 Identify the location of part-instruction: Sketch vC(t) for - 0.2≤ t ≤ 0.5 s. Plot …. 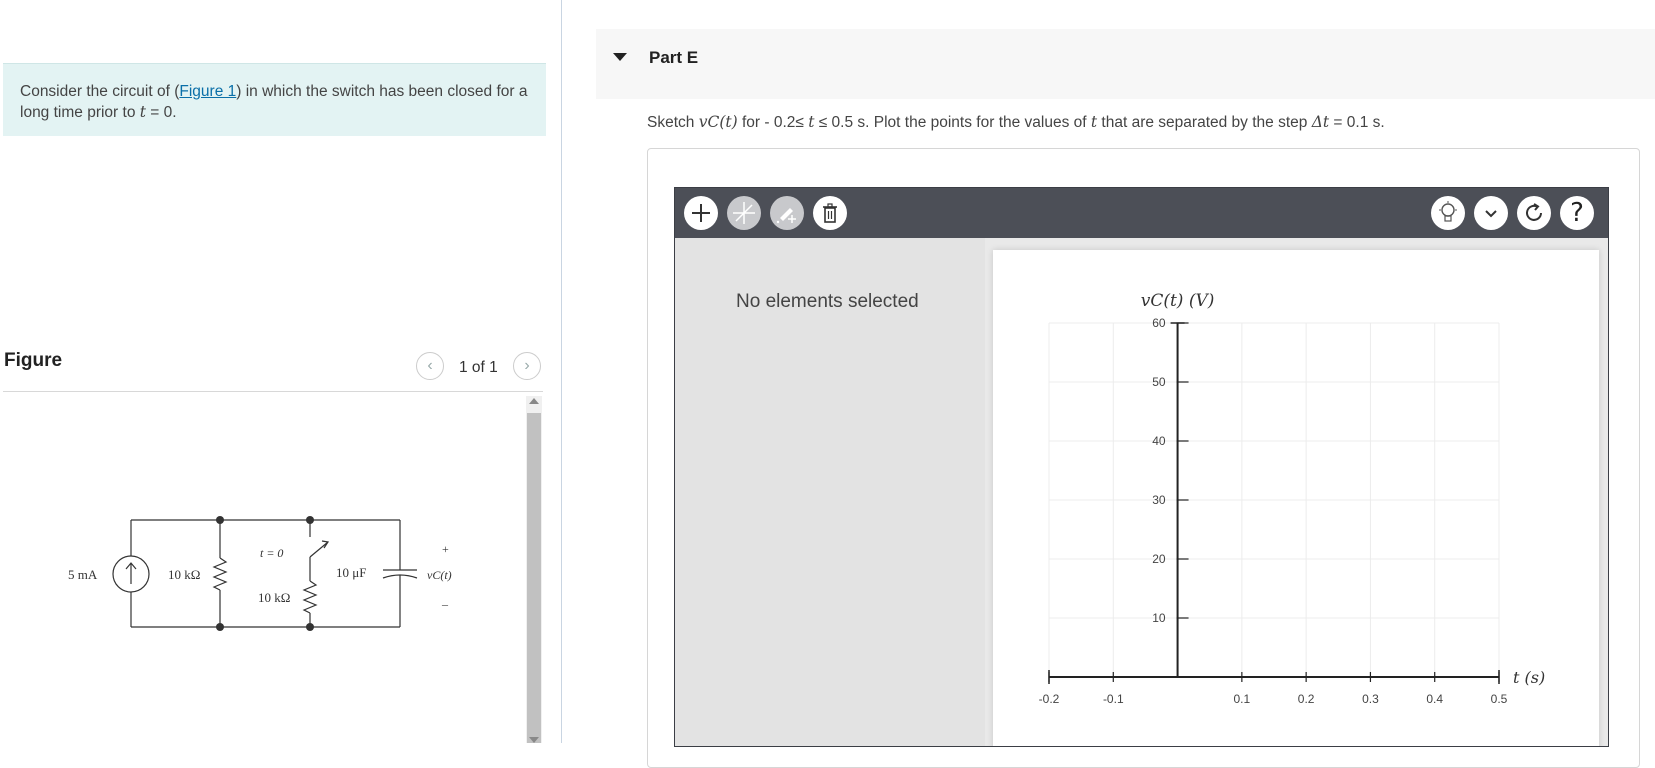
(1016, 122).